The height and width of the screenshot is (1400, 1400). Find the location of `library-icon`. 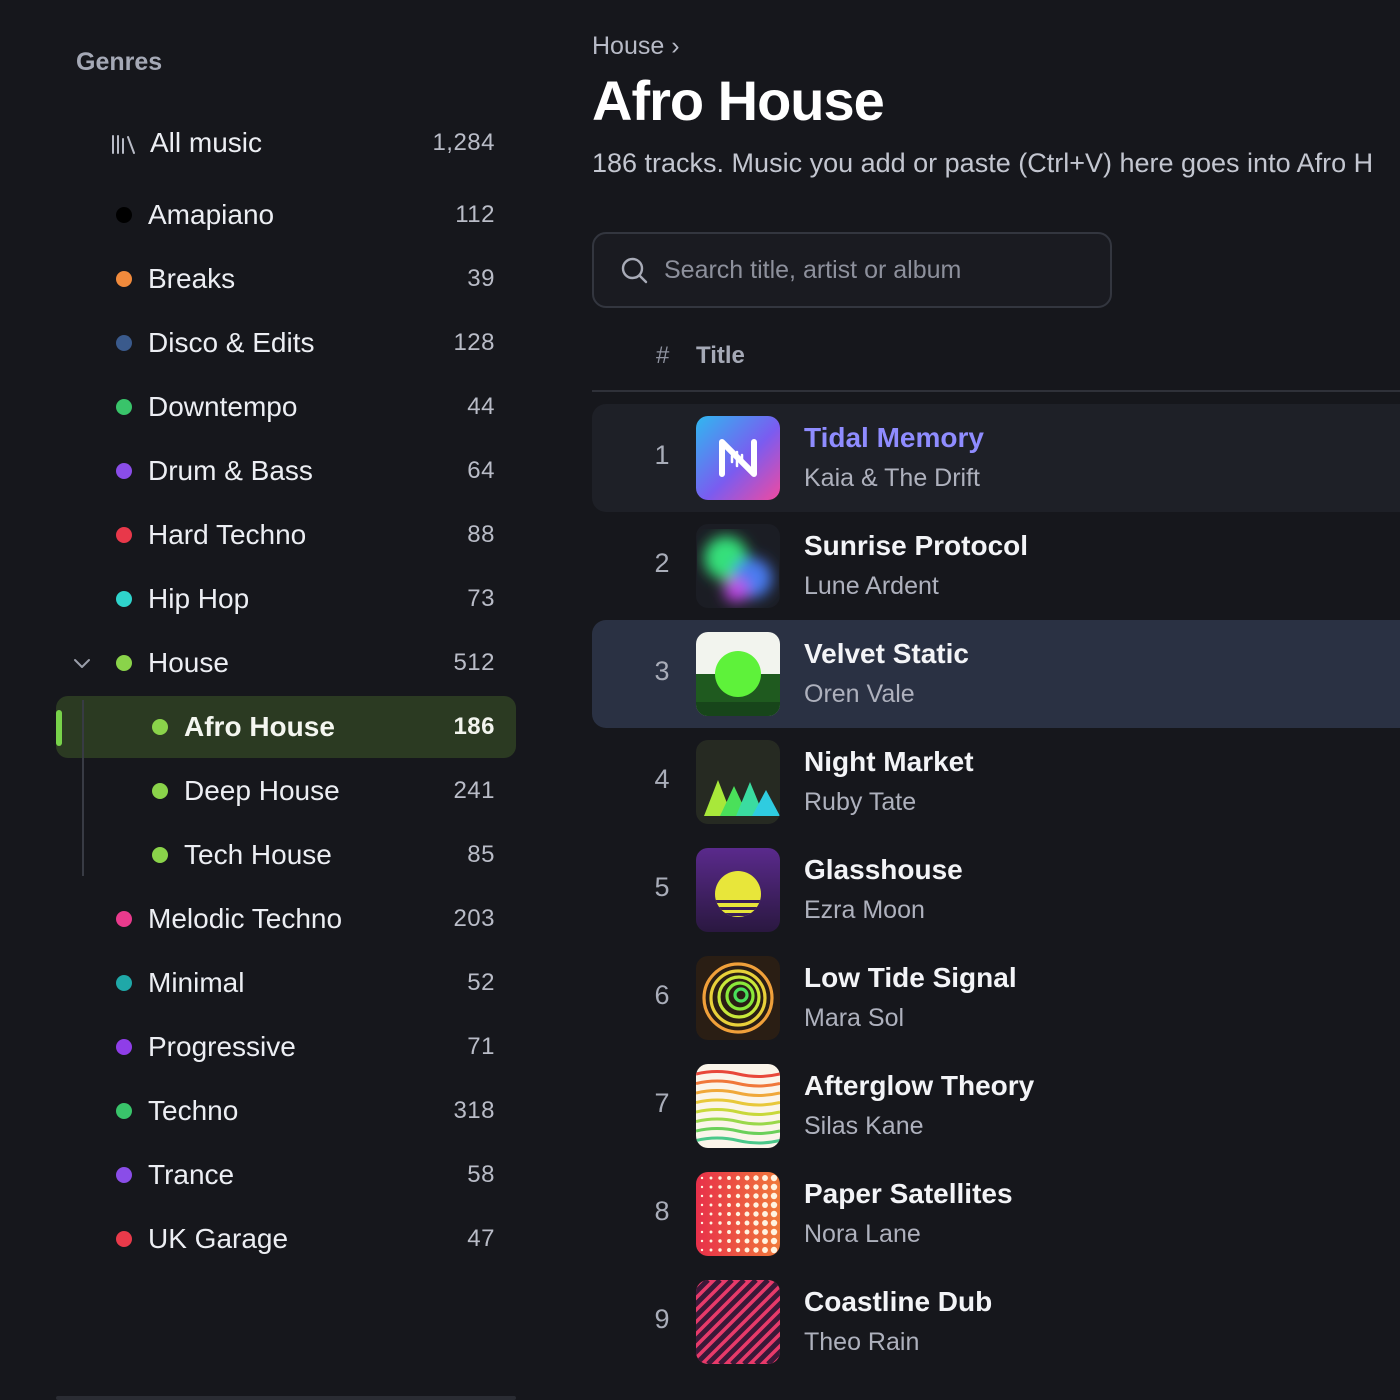

library-icon is located at coordinates (123, 144).